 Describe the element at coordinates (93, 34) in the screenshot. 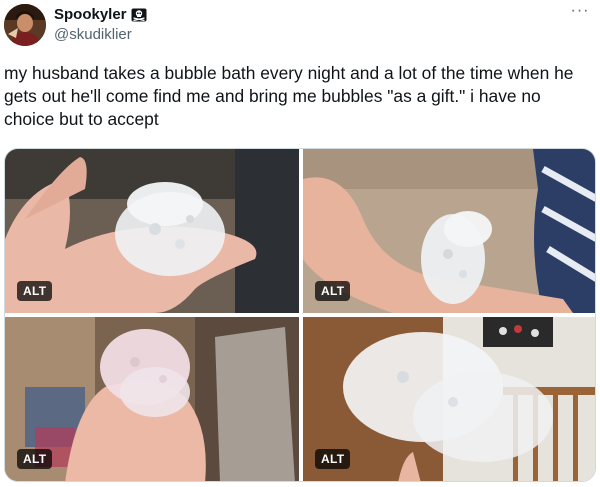

I see `user-handle: @skudiklier` at that location.